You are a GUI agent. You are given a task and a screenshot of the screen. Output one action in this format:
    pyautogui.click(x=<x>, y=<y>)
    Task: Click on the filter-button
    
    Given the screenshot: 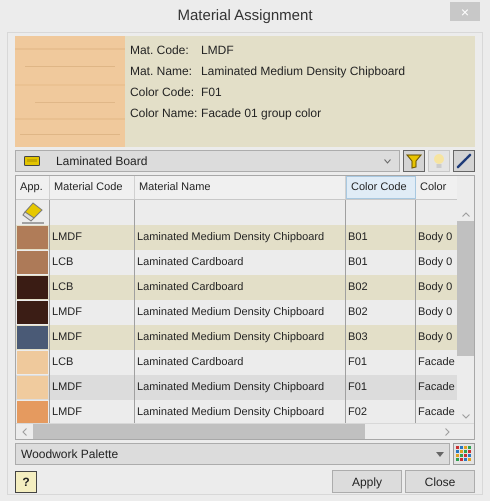 What is the action you would take?
    pyautogui.click(x=414, y=161)
    